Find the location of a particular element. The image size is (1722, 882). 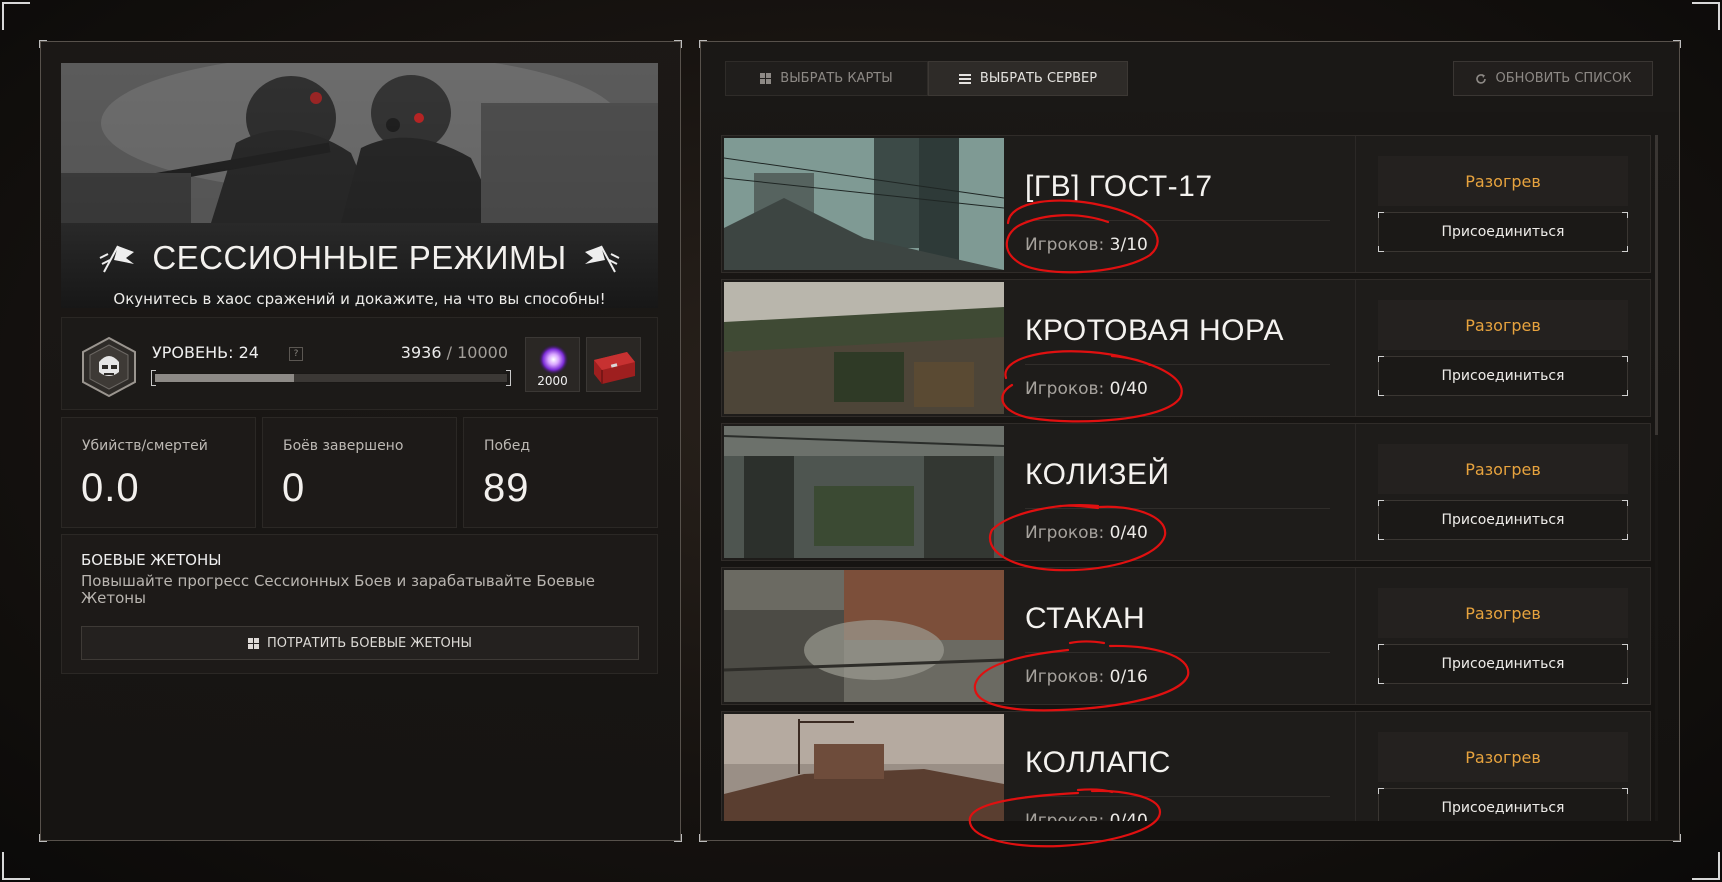

tab-select-maps: ВЫБРАТЬ КАРТЫ is located at coordinates (826, 78).